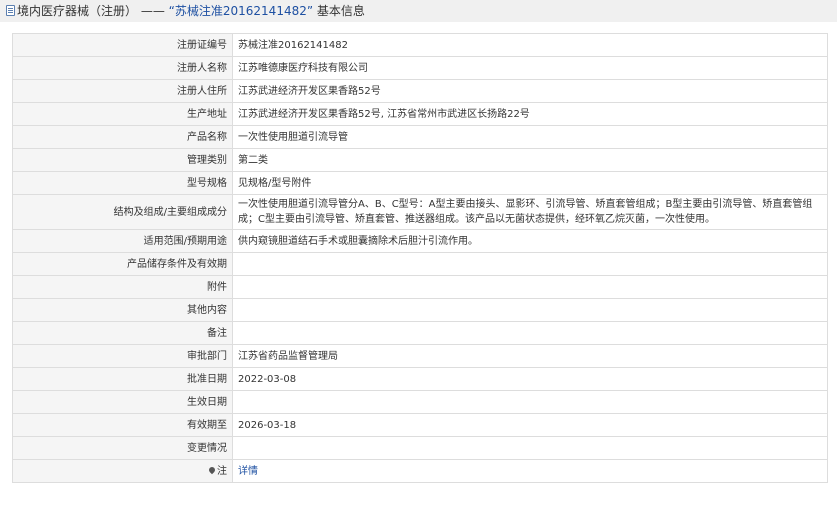 The width and height of the screenshot is (837, 515). What do you see at coordinates (122, 448) in the screenshot?
I see `row-label: 变更情况` at bounding box center [122, 448].